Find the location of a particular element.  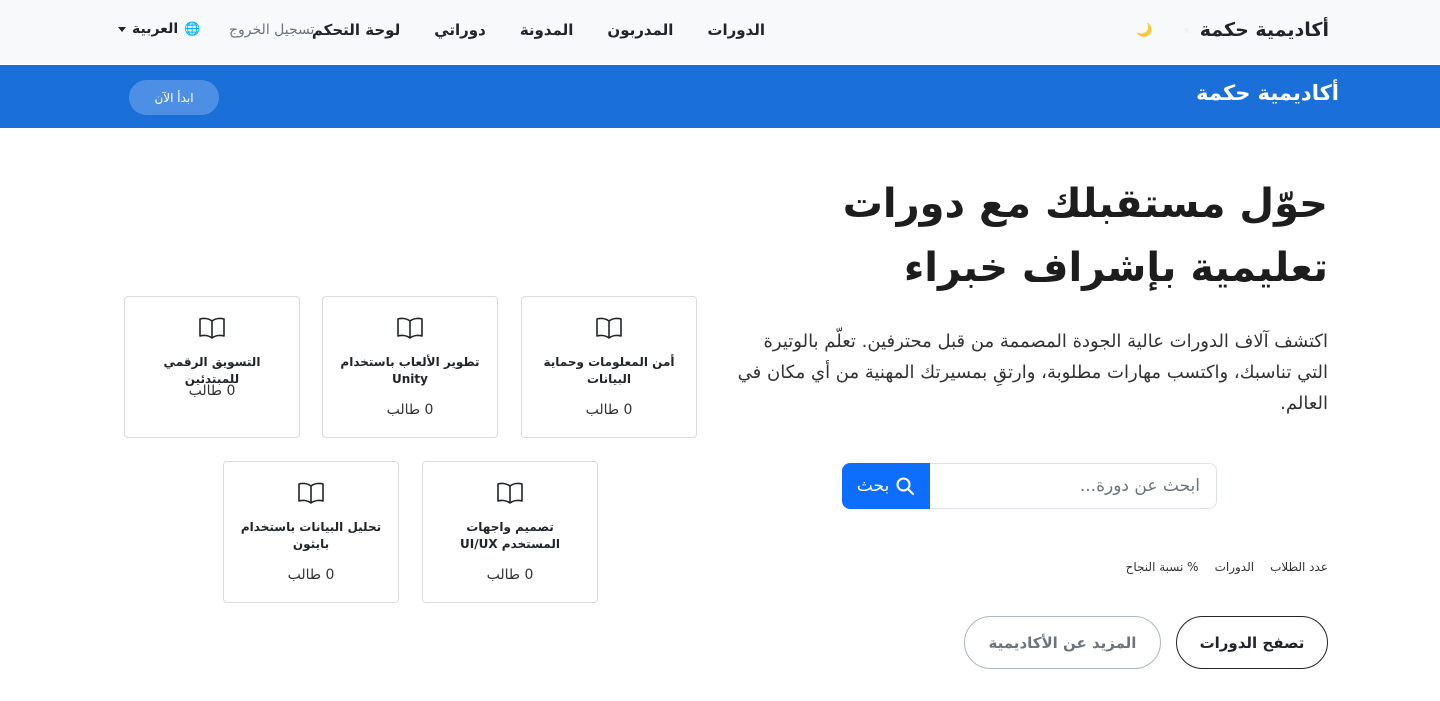

brand-logo-text: أكاديمية حكمة is located at coordinates (1264, 30).